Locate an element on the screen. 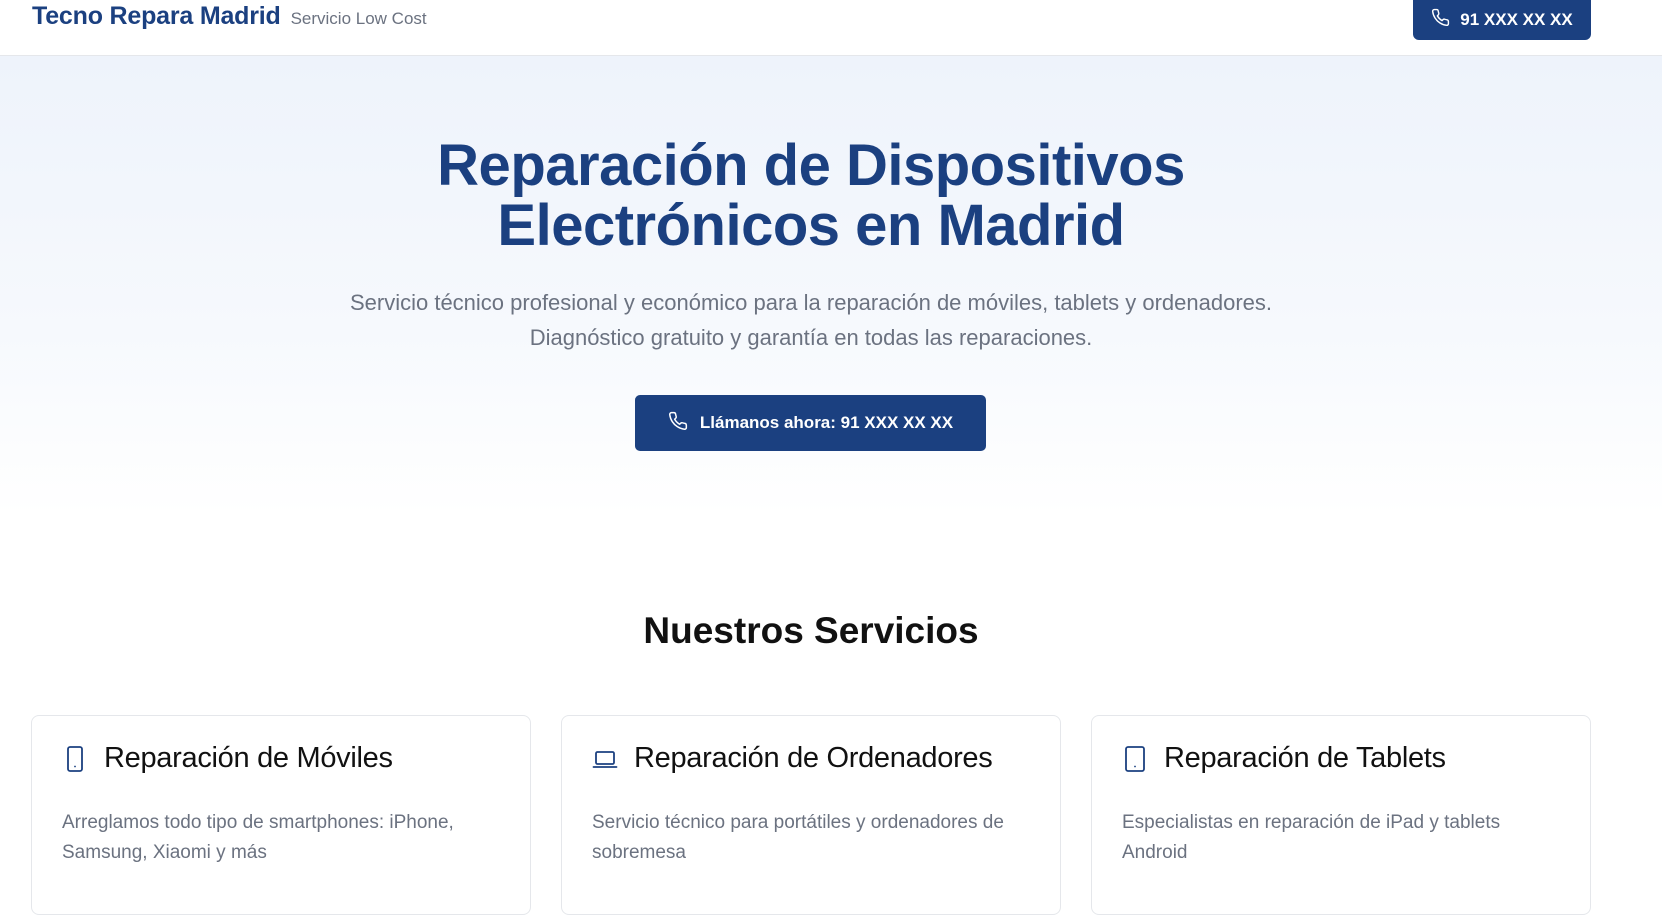  service-card-header: Reparación de Móviles is located at coordinates (227, 758).